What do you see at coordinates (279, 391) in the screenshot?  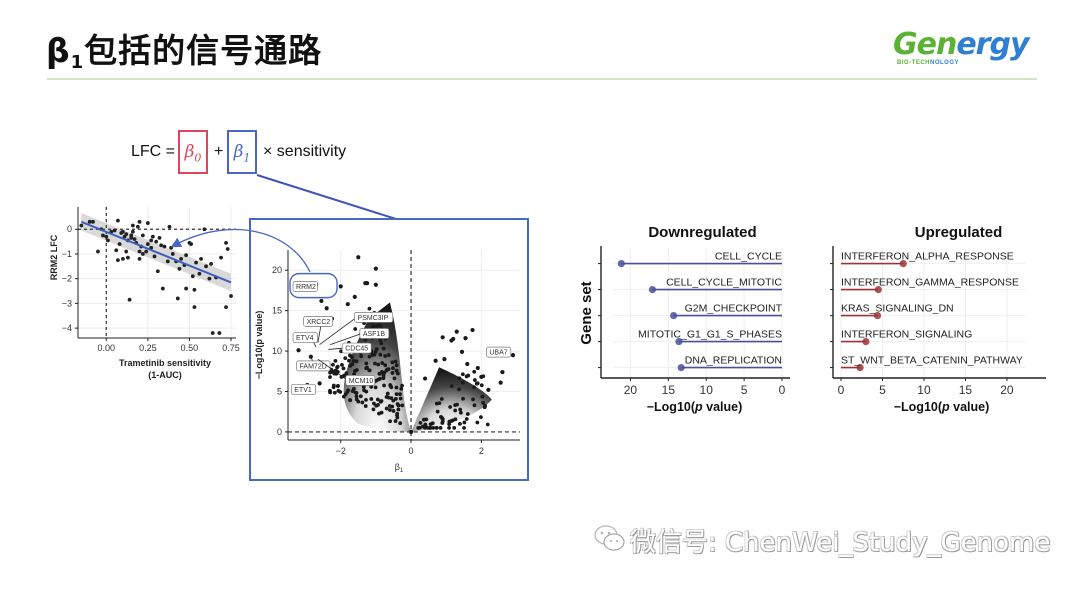 I see `y-tick-label: 5` at bounding box center [279, 391].